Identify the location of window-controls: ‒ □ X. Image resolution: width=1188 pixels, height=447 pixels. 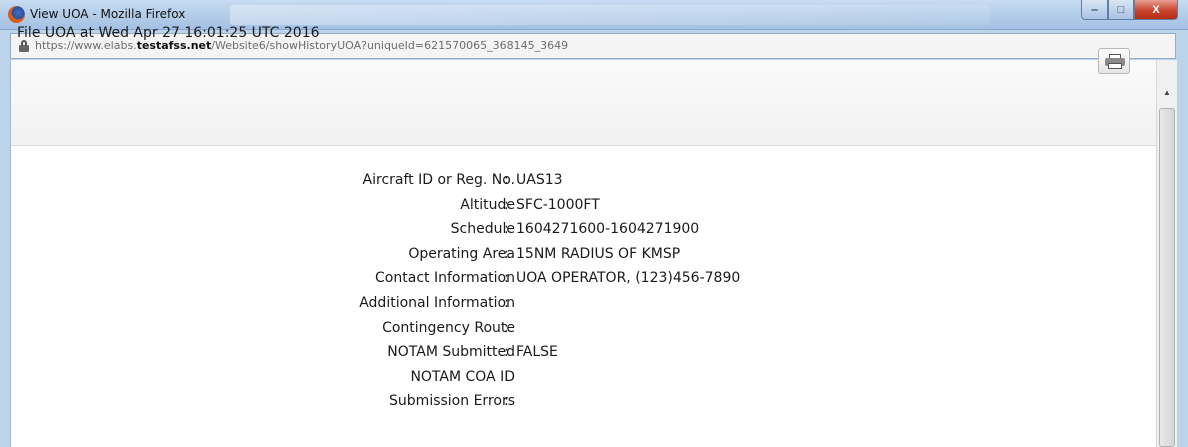
(1129, 10).